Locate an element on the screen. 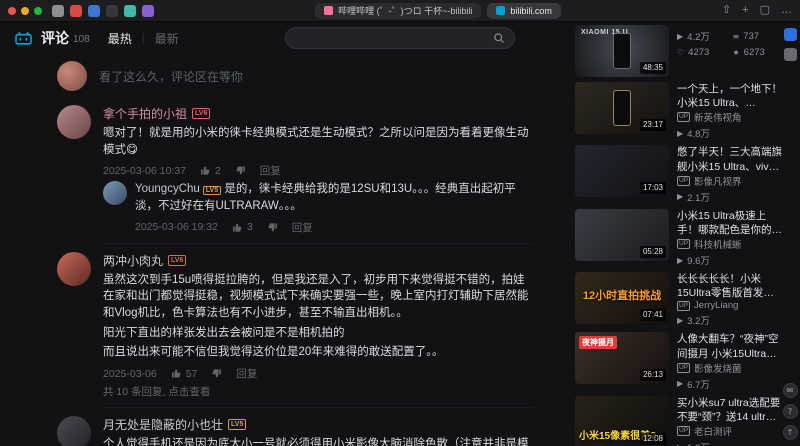 This screenshot has width=800, height=446. browser-tab: 哔哩哔哩 (゜-゜)つロ 干杯~-bilibili is located at coordinates (398, 10).